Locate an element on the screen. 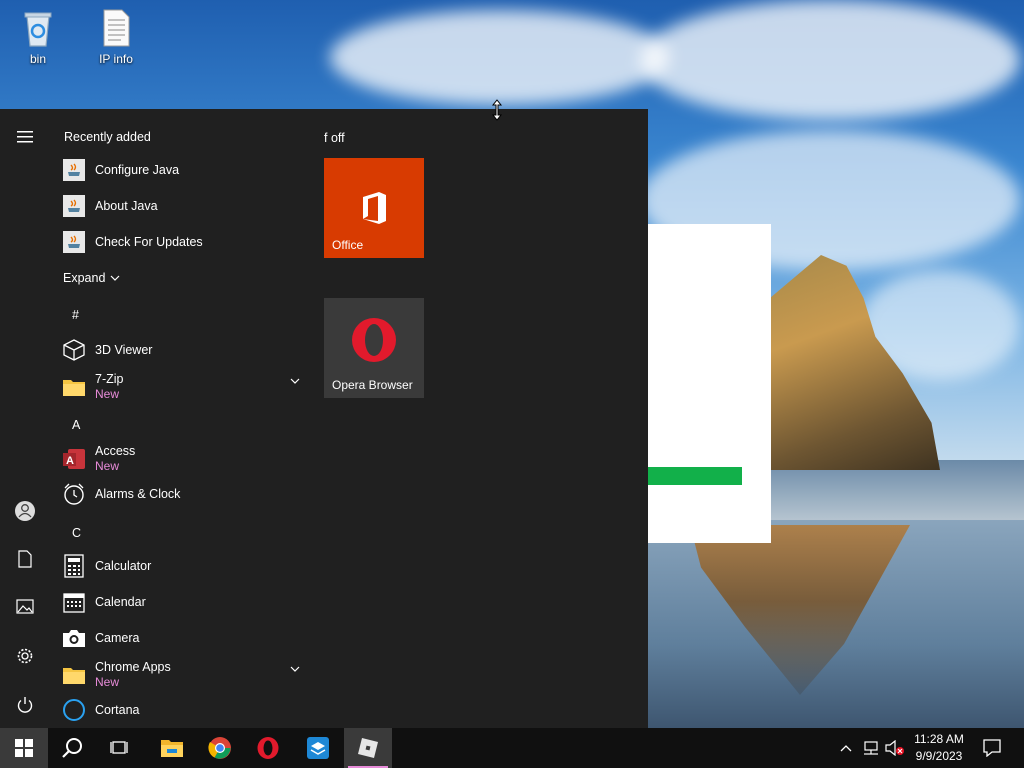 The width and height of the screenshot is (1024, 768). app-3d-viewer: 3D Viewer is located at coordinates (187, 350).